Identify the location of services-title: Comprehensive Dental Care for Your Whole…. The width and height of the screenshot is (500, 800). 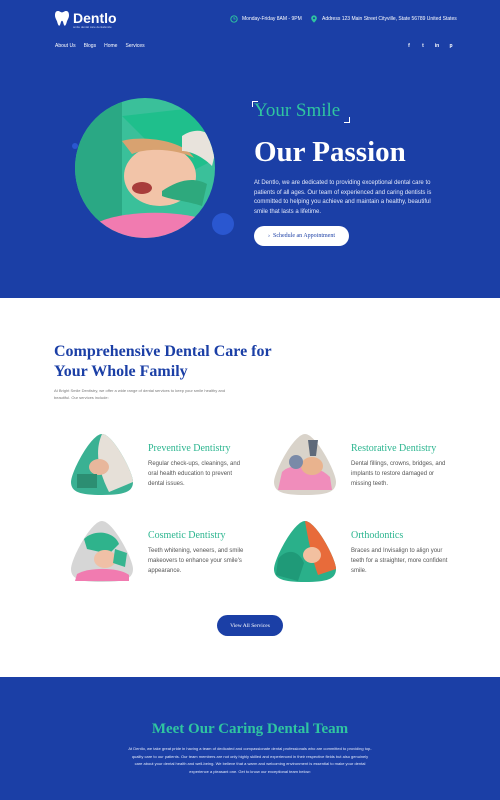
(163, 361).